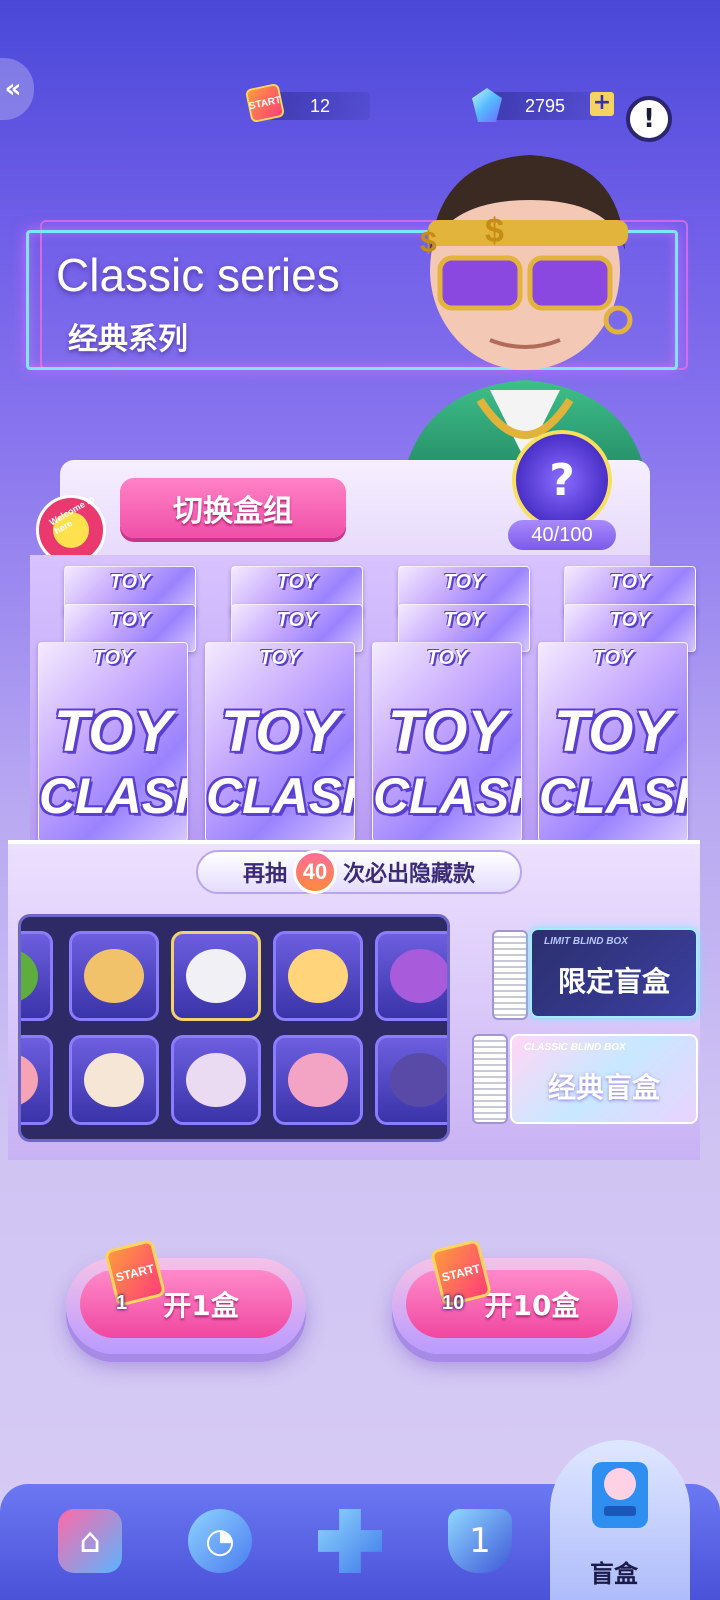 The width and height of the screenshot is (720, 1600). I want to click on whistle-icon: ◔, so click(220, 1541).